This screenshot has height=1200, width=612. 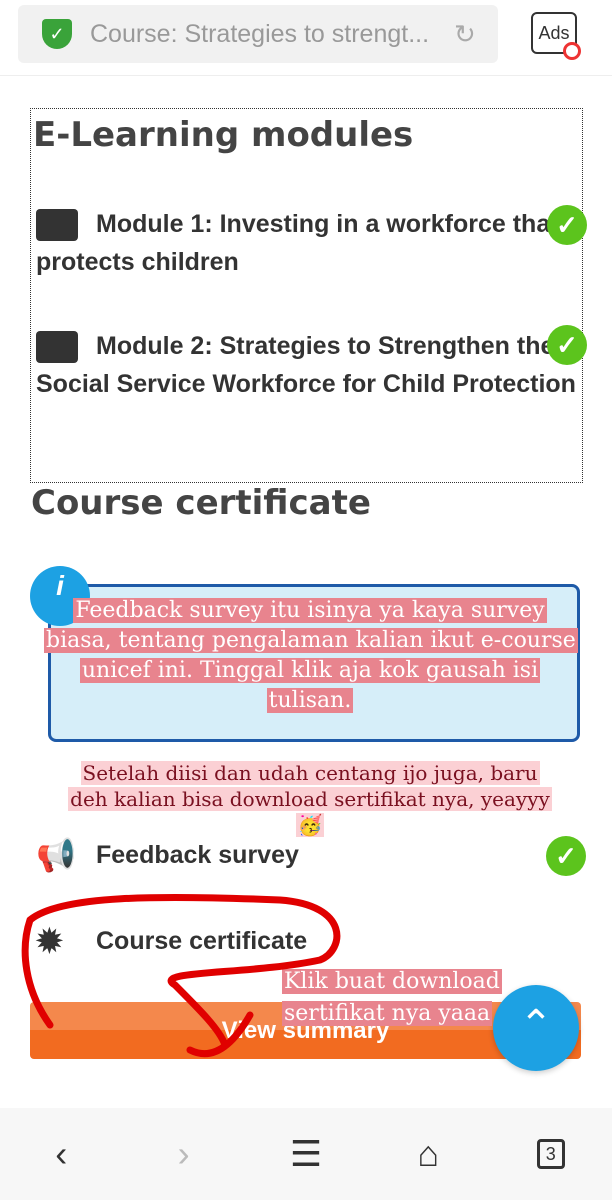 I want to click on shield-check-icon: ✓, so click(x=57, y=34).